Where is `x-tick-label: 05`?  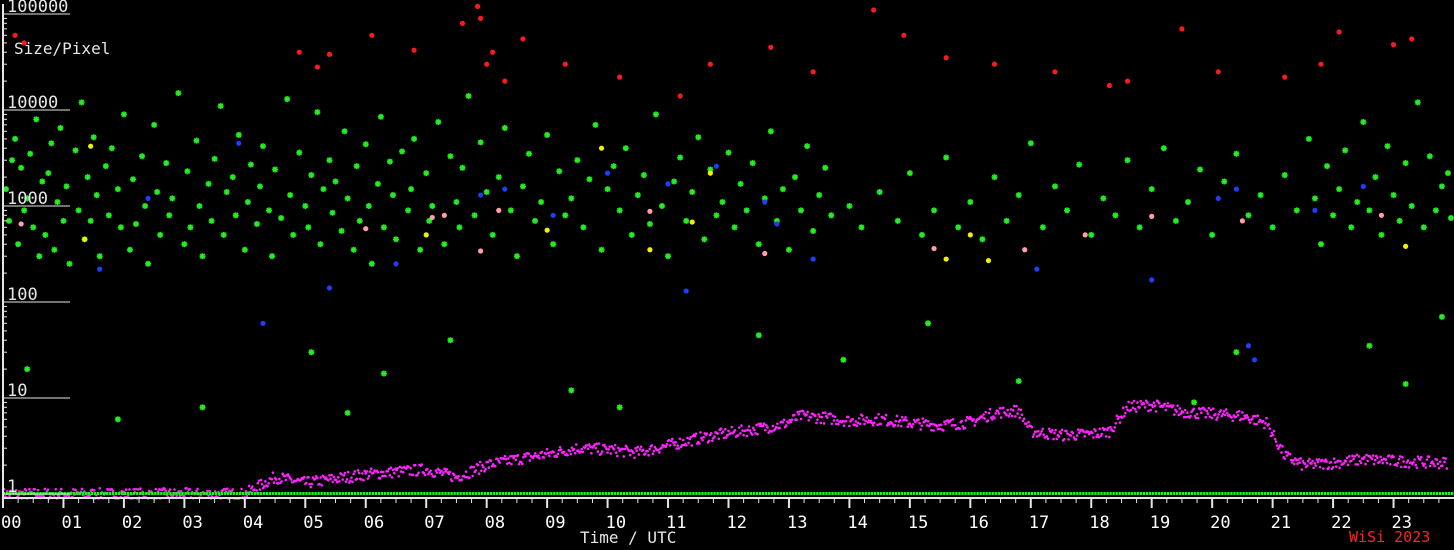 x-tick-label: 05 is located at coordinates (313, 523).